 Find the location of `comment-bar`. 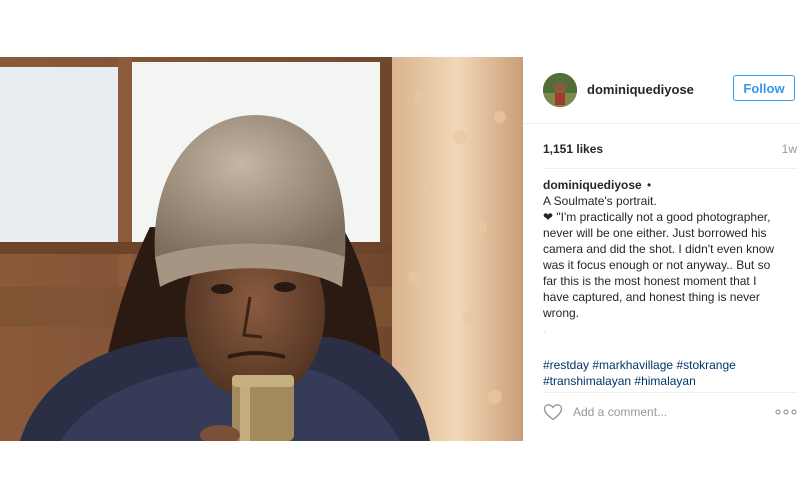

comment-bar is located at coordinates (670, 412).